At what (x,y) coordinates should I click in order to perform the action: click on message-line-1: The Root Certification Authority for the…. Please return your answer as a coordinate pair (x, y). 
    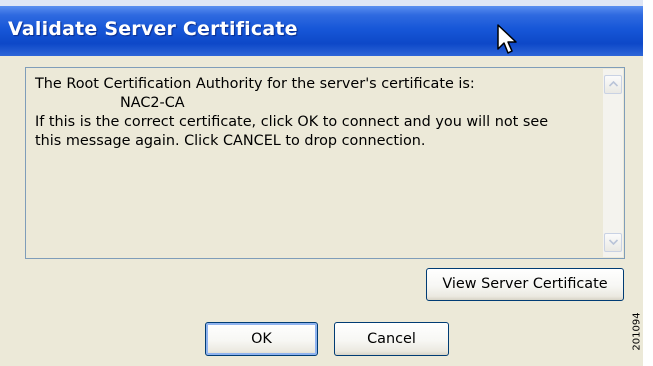
    Looking at the image, I should click on (255, 84).